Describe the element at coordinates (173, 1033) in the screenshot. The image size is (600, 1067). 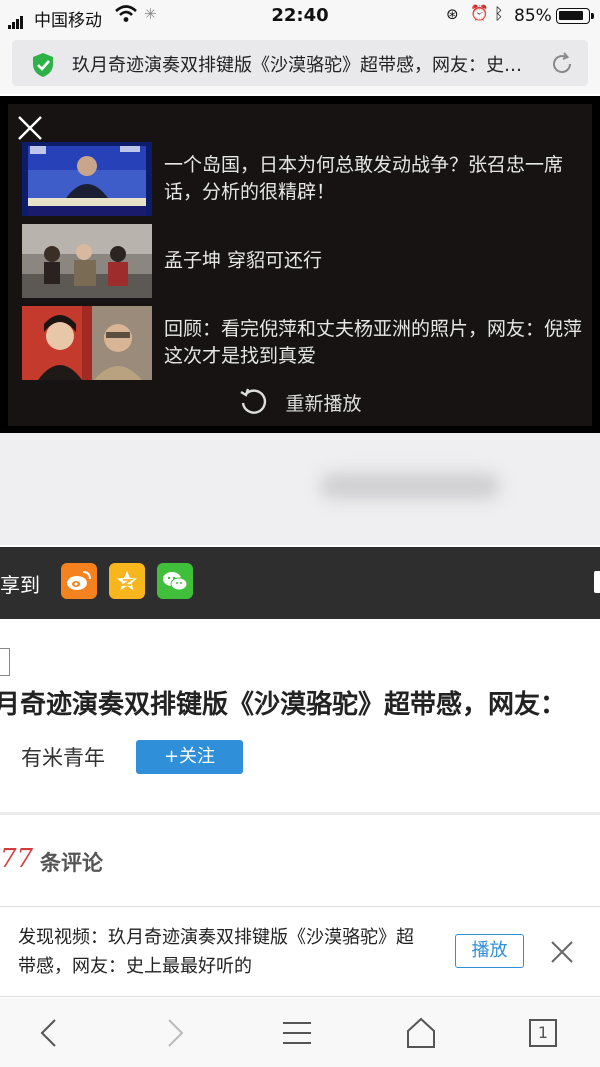
I see `forward-icon` at that location.